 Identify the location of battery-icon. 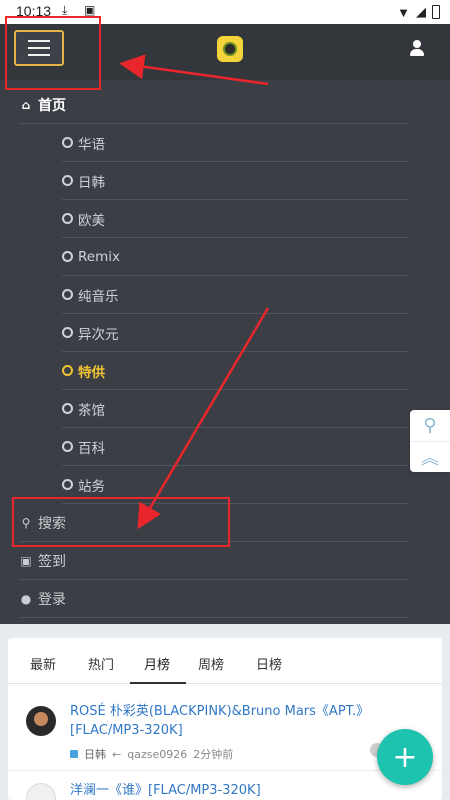
(436, 12).